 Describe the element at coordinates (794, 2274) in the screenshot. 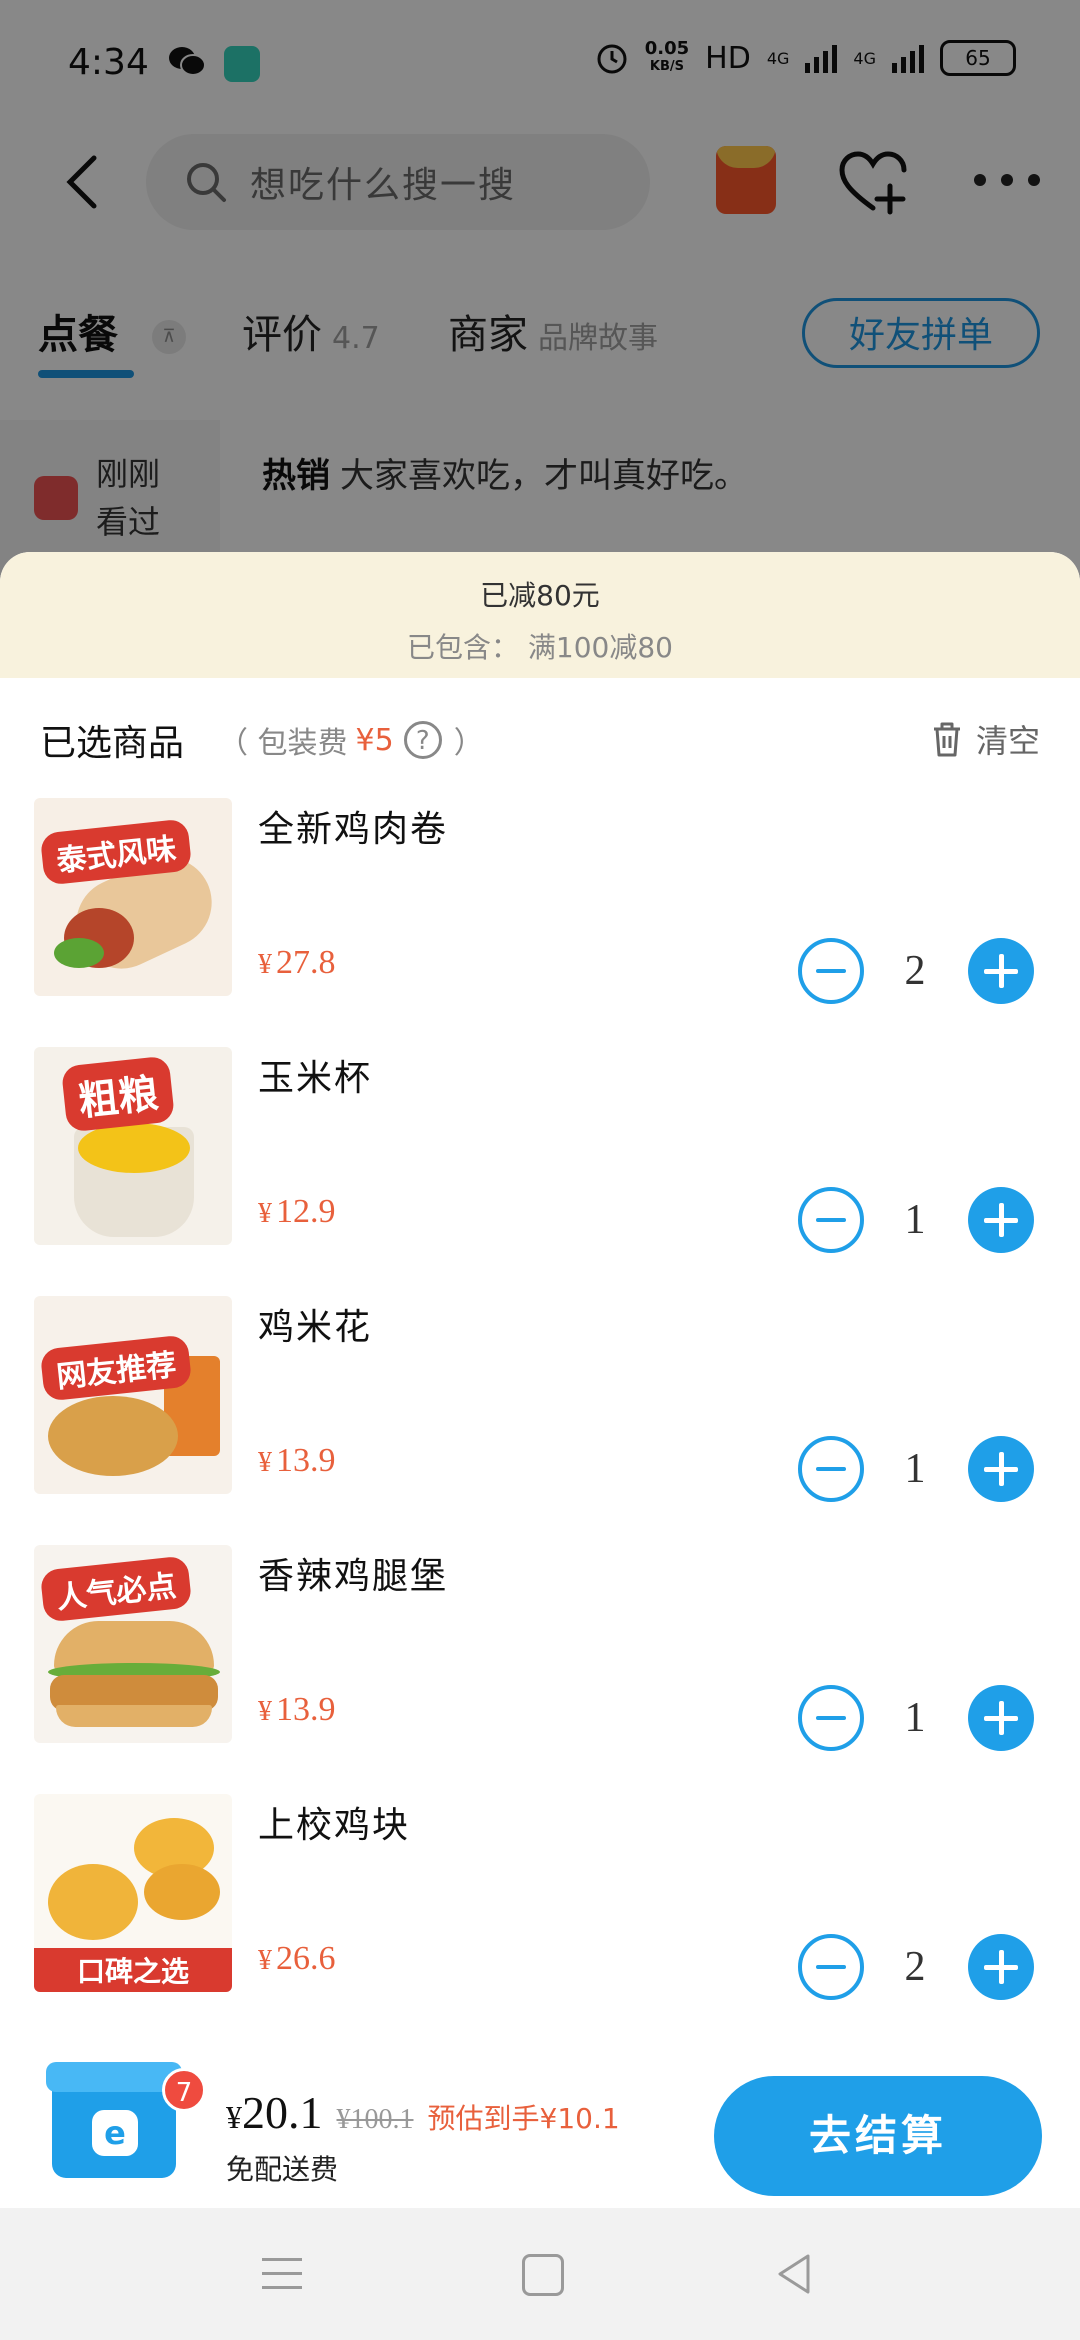

I see `nav-back-icon` at that location.